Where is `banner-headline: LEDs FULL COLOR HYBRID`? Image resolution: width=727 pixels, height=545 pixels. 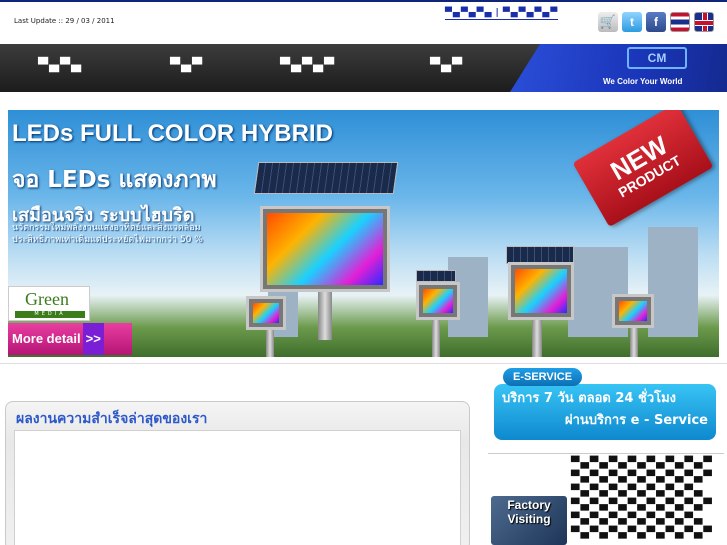 banner-headline: LEDs FULL COLOR HYBRID is located at coordinates (172, 133).